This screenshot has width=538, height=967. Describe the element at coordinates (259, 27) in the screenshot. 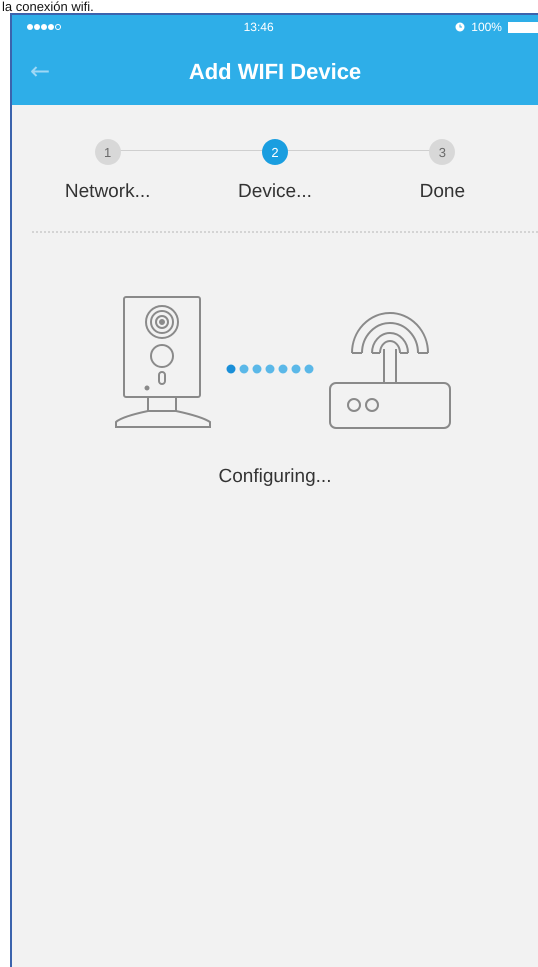

I see `status-time: 13:46` at that location.